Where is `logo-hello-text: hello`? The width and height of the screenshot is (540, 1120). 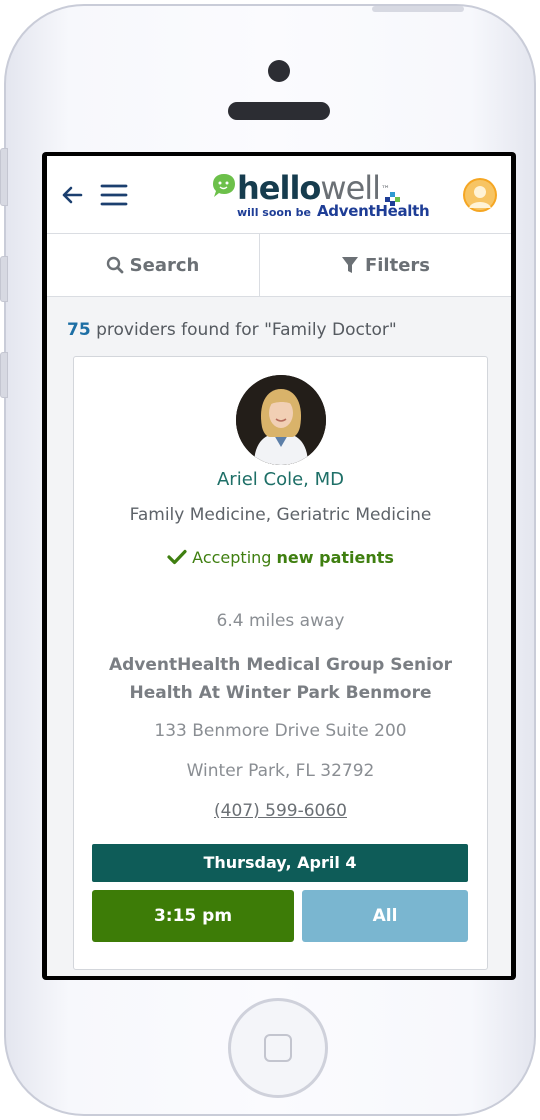 logo-hello-text: hello is located at coordinates (279, 188).